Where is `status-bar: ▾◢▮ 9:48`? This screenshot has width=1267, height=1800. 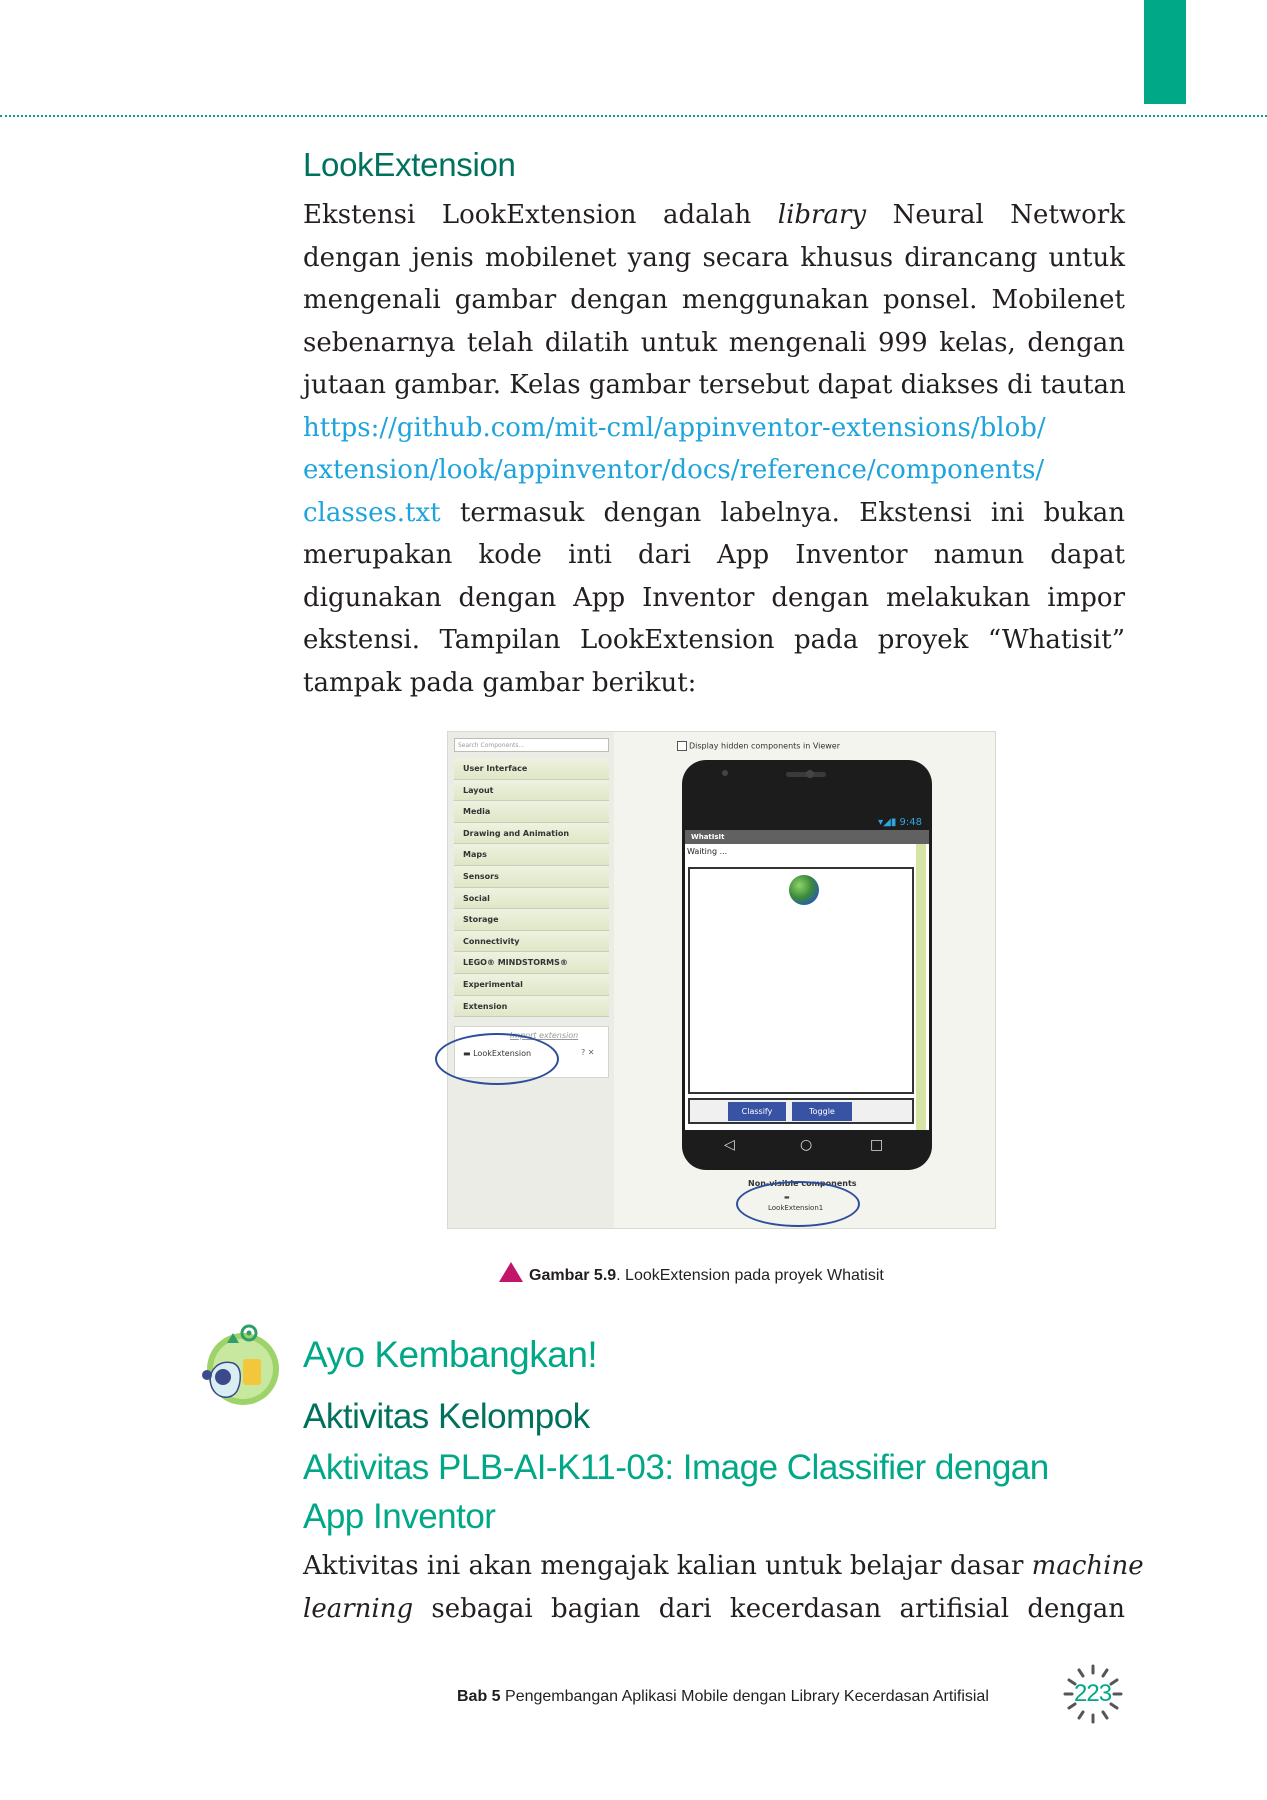
status-bar: ▾◢▮ 9:48 is located at coordinates (900, 822).